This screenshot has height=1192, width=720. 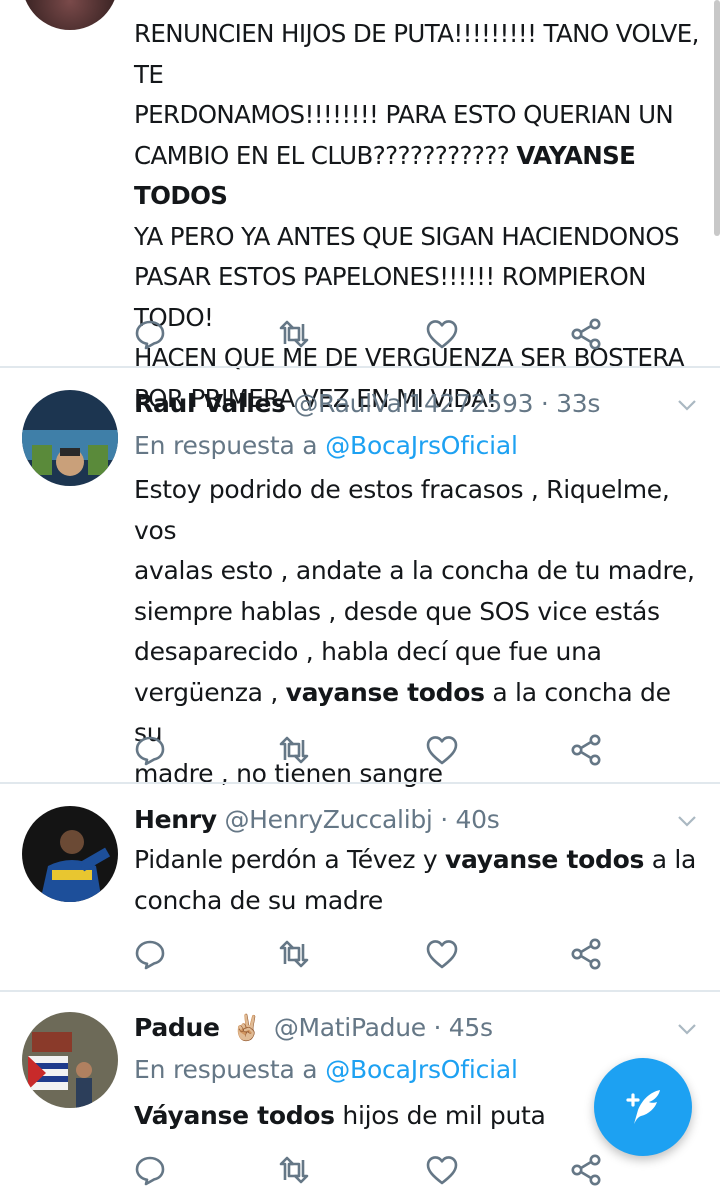 What do you see at coordinates (247, 1027) in the screenshot?
I see `victory-hand-icon: ✌🏼` at bounding box center [247, 1027].